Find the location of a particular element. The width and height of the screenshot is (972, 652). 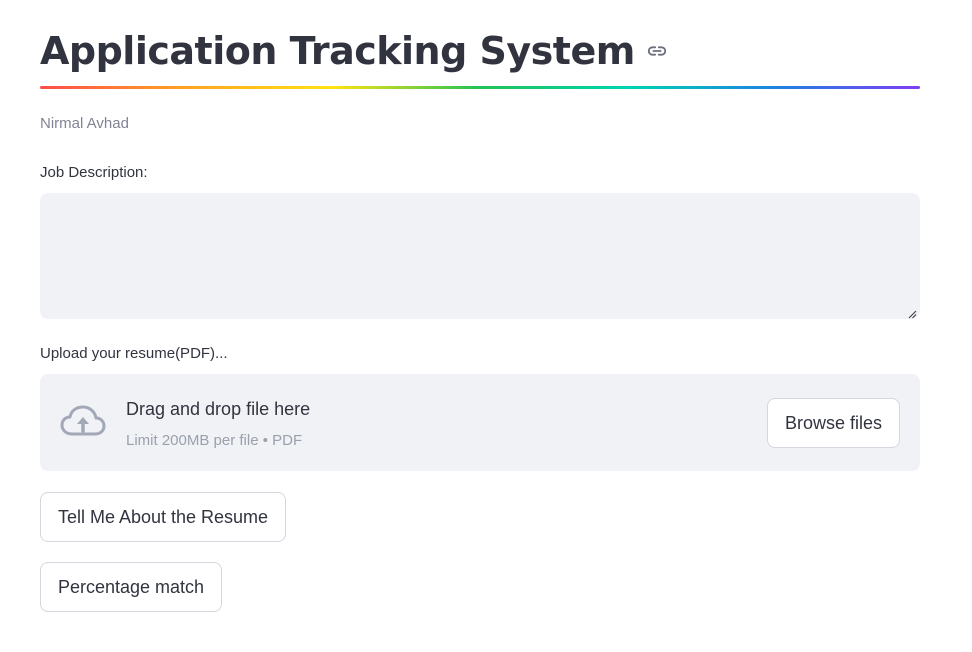

dropzone-limit: Limit 200MB per file • PDF is located at coordinates (214, 440).